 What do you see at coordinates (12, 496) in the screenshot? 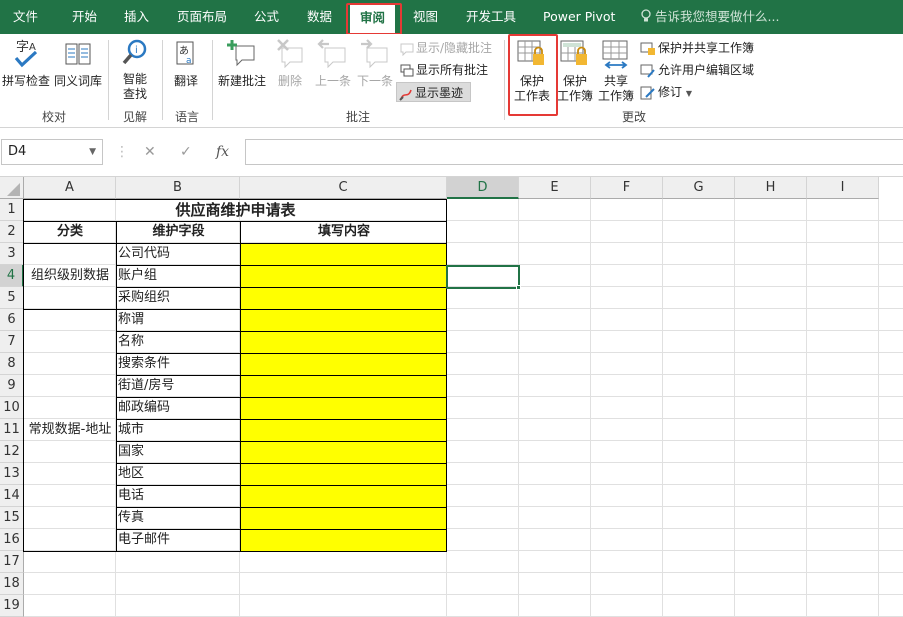
I see `row-header-14: 14` at bounding box center [12, 496].